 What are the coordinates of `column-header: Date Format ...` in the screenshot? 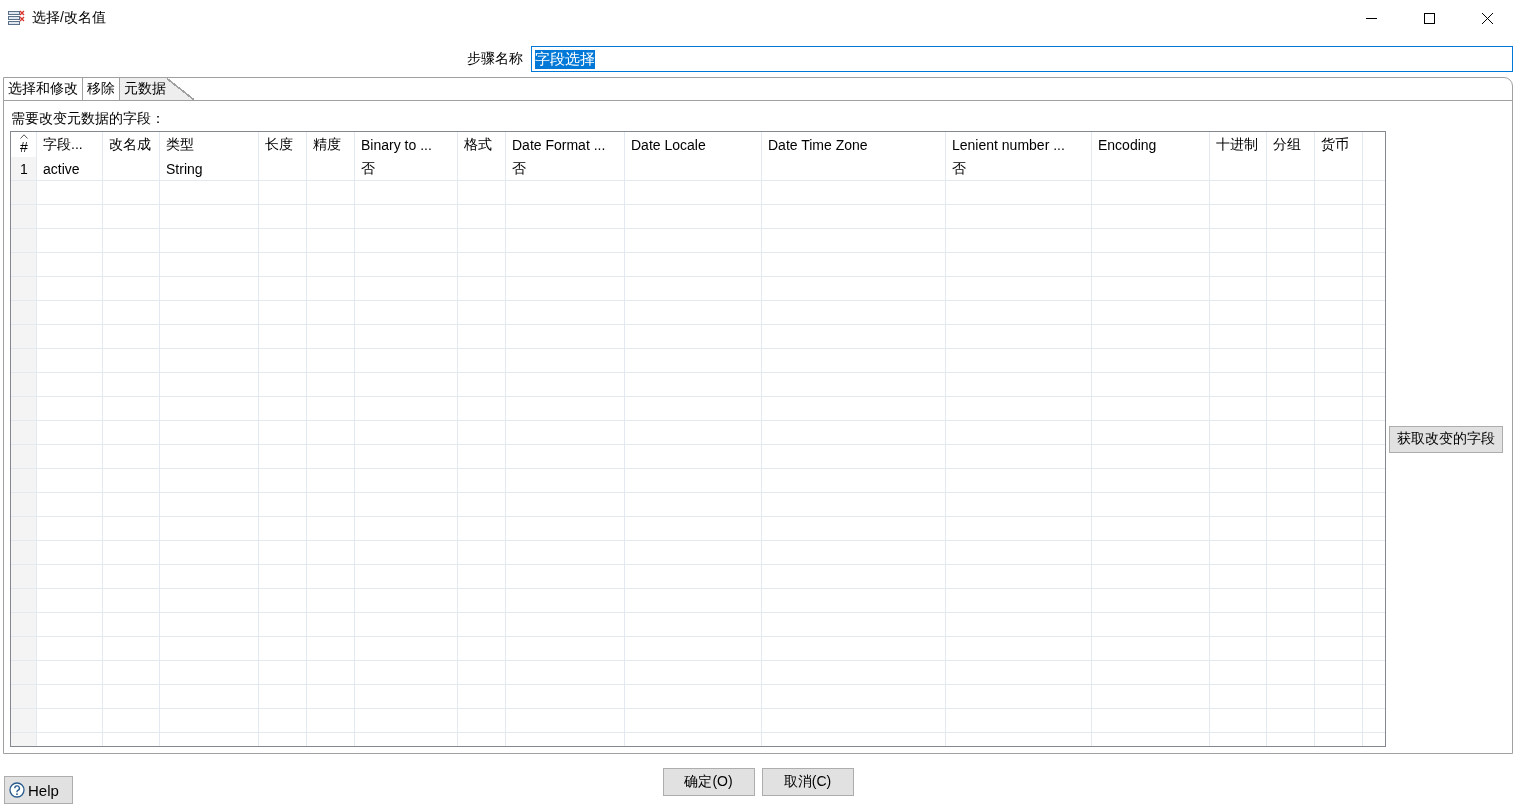 It's located at (559, 144).